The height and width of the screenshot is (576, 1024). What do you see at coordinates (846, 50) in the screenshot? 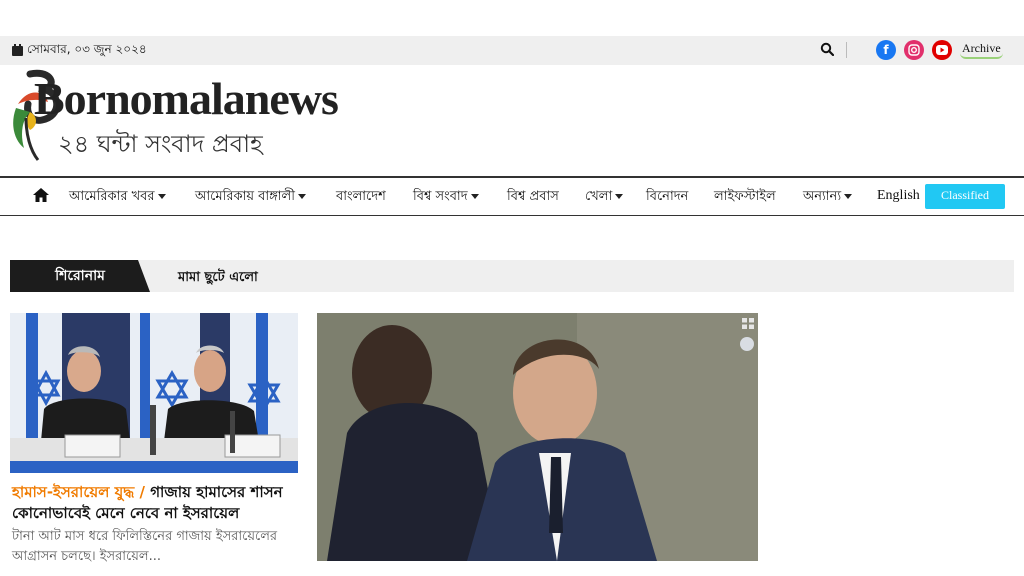
I see `divider` at bounding box center [846, 50].